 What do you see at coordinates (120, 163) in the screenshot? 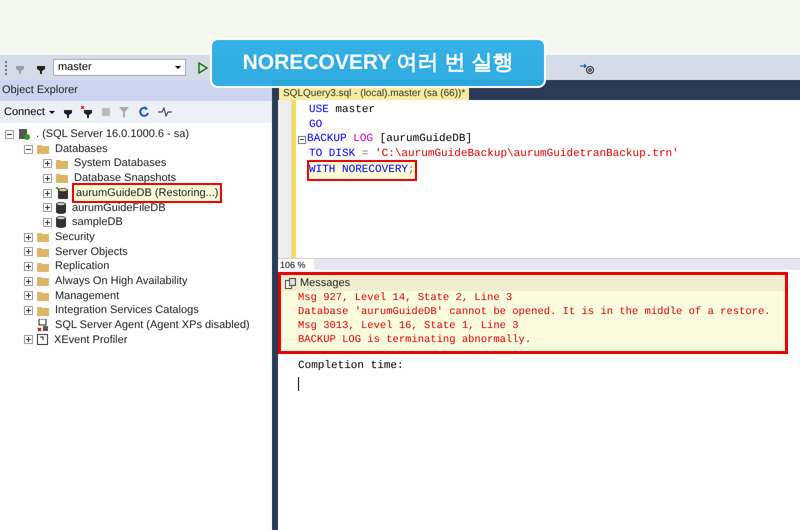
I see `tree-item: System Databases` at bounding box center [120, 163].